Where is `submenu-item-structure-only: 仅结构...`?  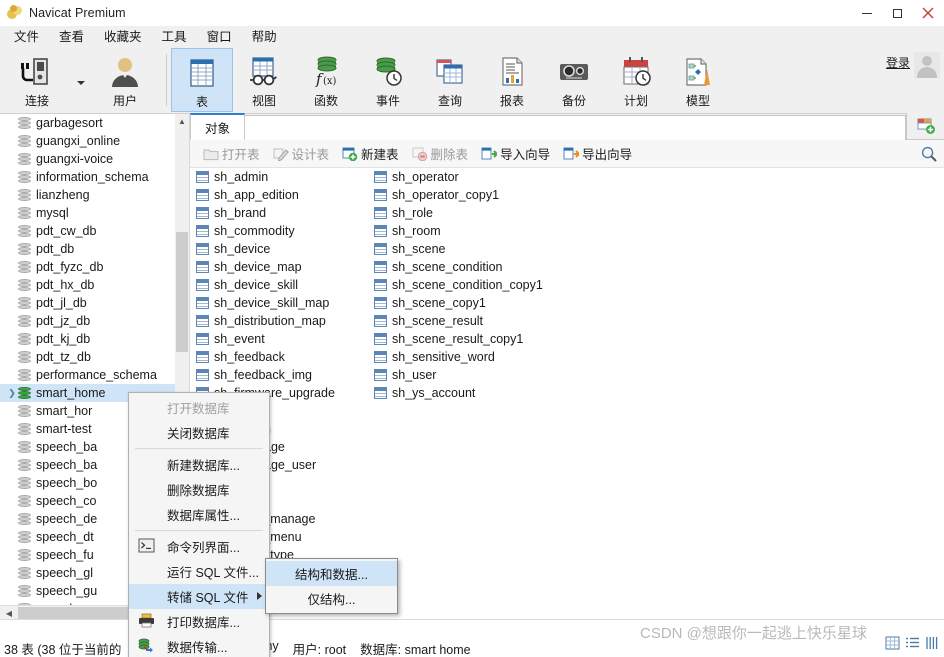
submenu-item-structure-only: 仅结构... is located at coordinates (331, 598).